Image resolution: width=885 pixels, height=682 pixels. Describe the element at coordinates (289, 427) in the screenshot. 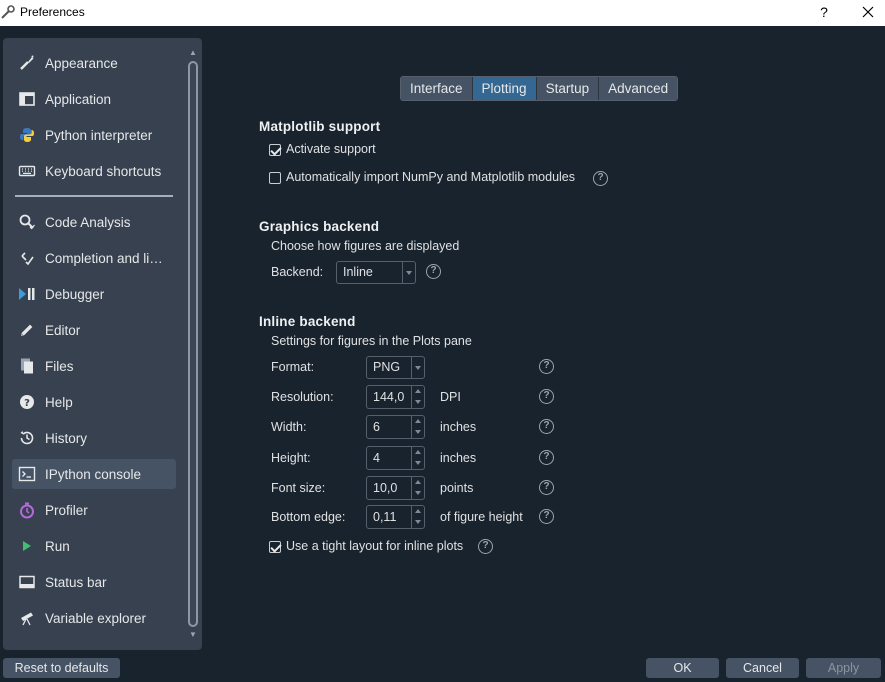

I see `width-label: Width:` at that location.